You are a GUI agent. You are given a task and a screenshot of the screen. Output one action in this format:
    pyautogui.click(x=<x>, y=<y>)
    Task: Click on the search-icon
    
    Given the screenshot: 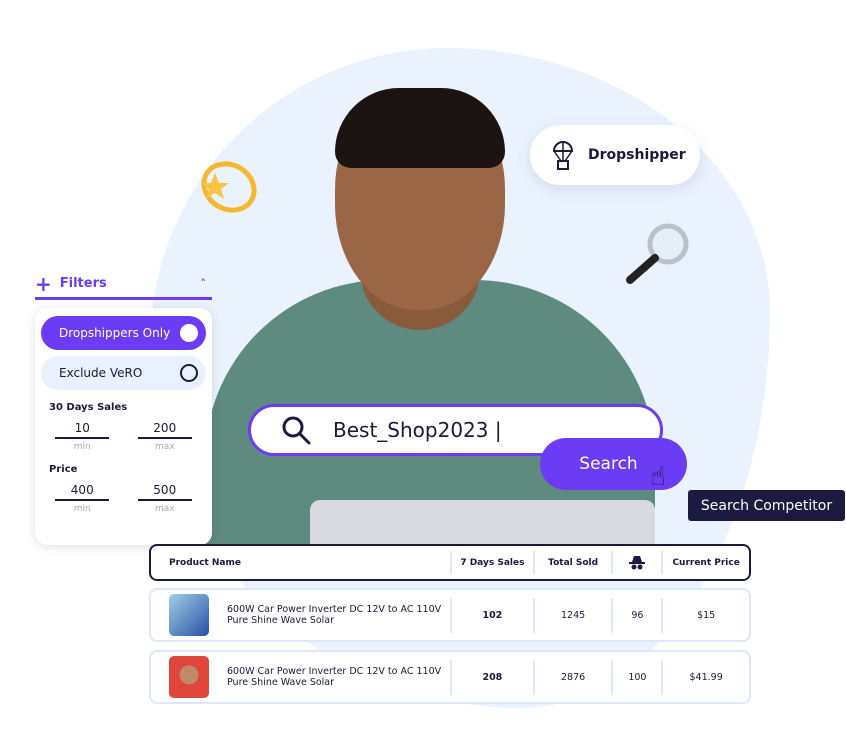 What is the action you would take?
    pyautogui.click(x=296, y=430)
    